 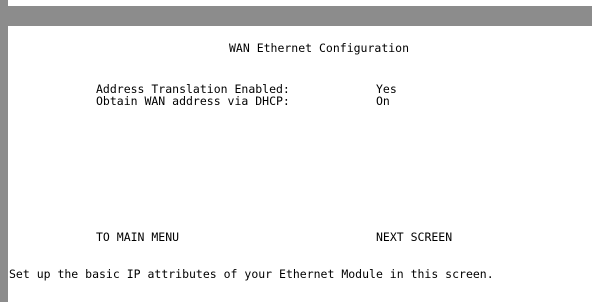 I want to click on wan-dhcp-value: On, so click(x=383, y=101).